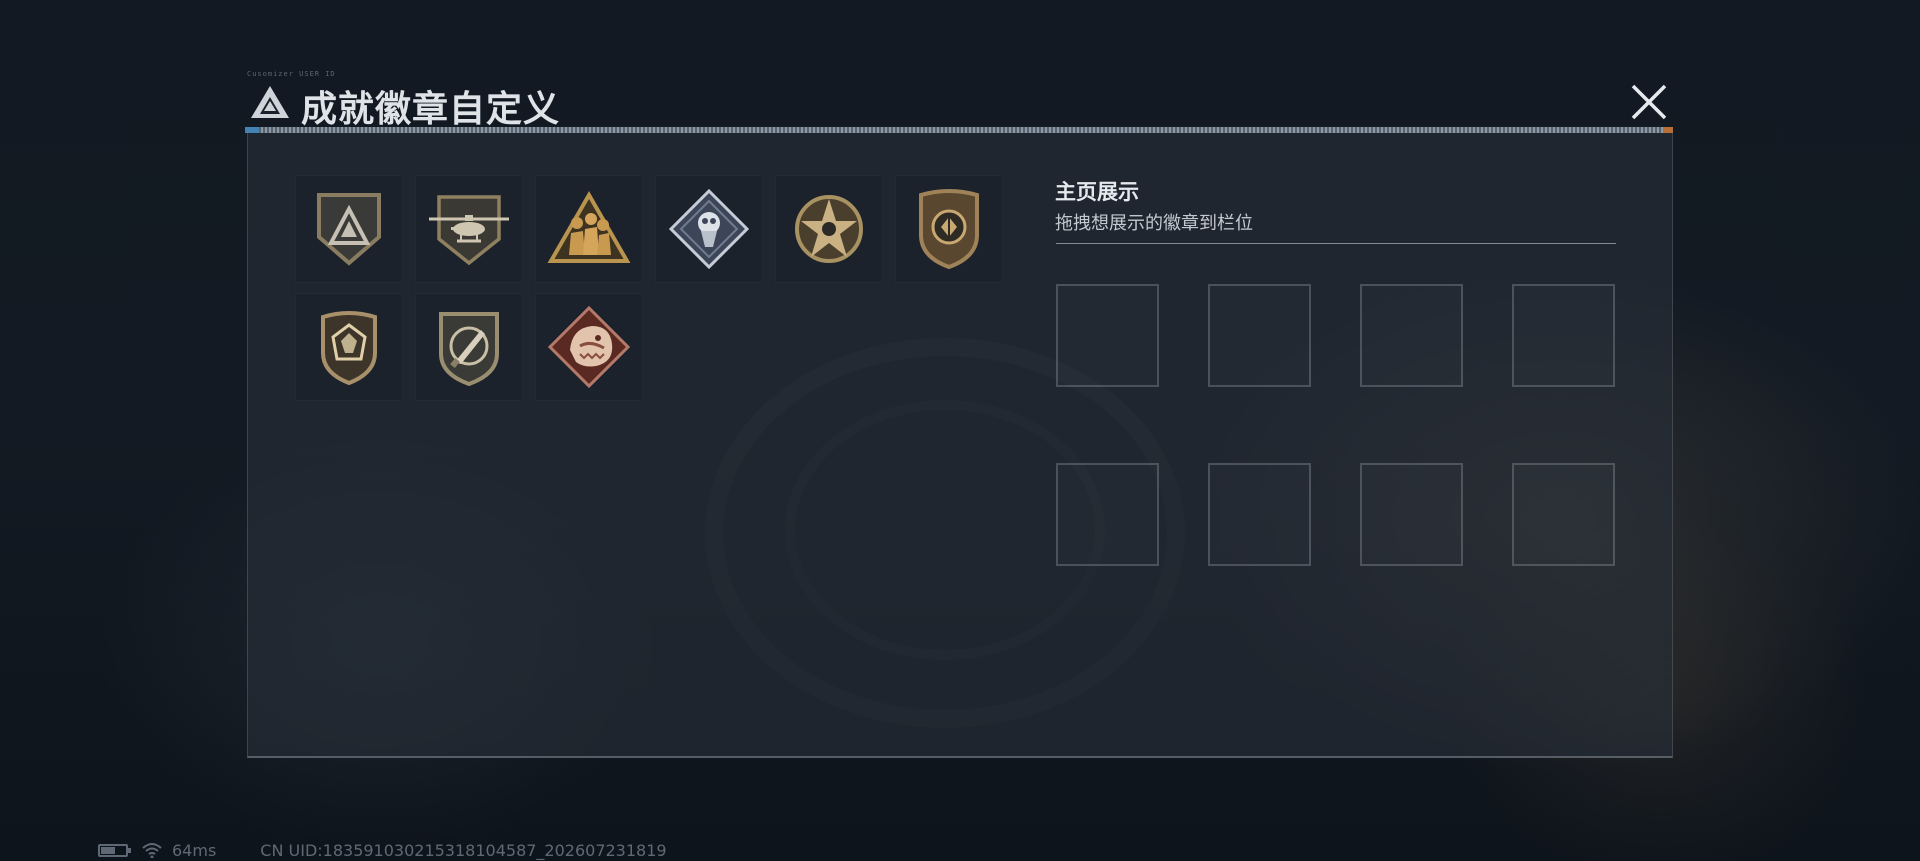  I want to click on star-crest-icon, so click(829, 229).